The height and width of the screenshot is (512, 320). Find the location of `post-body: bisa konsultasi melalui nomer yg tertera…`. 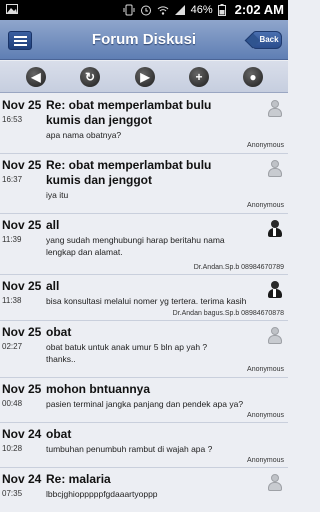

post-body: bisa konsultasi melalui nomer yg tertera… is located at coordinates (146, 301).